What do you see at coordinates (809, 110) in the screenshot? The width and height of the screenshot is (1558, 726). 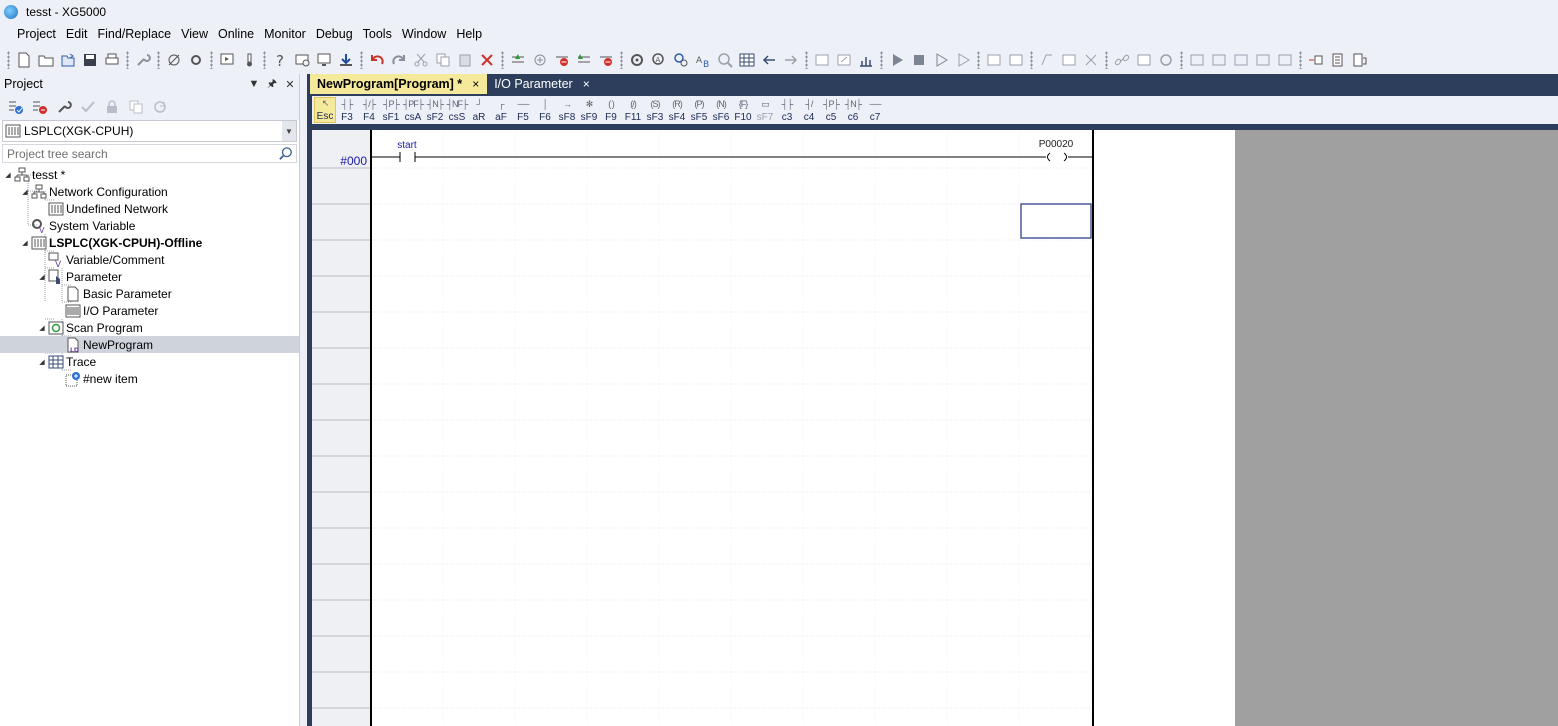 I see `ld-tool-c4: ┤/ c4` at bounding box center [809, 110].